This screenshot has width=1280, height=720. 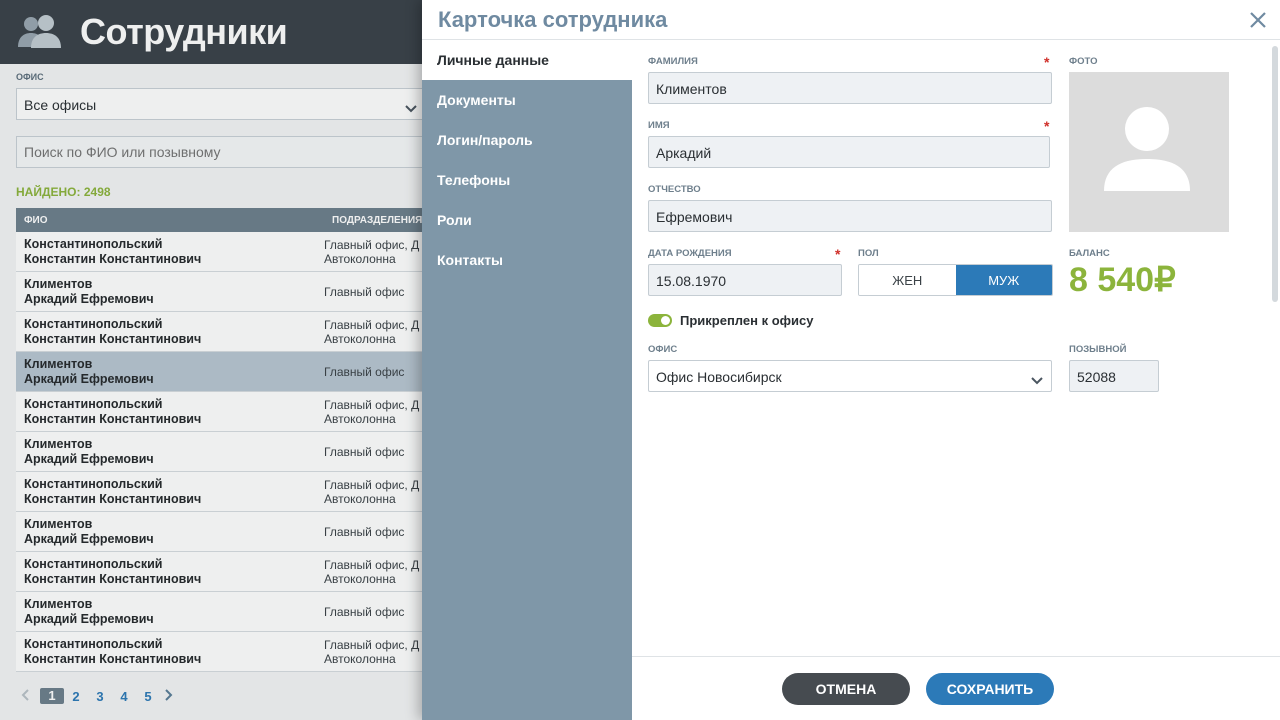 What do you see at coordinates (1098, 349) in the screenshot?
I see `callsign-label: ПОЗЫВНОЙ` at bounding box center [1098, 349].